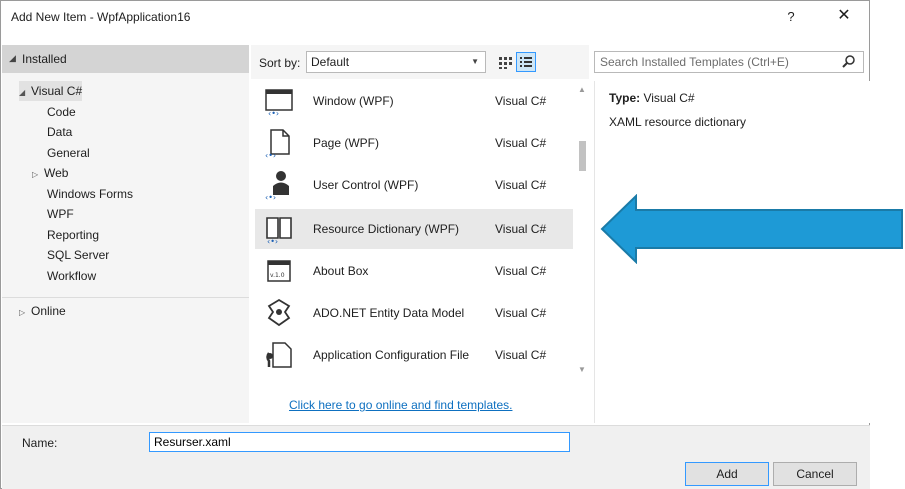  What do you see at coordinates (386, 229) in the screenshot?
I see `template-name: Resource Dictionary (WPF)` at bounding box center [386, 229].